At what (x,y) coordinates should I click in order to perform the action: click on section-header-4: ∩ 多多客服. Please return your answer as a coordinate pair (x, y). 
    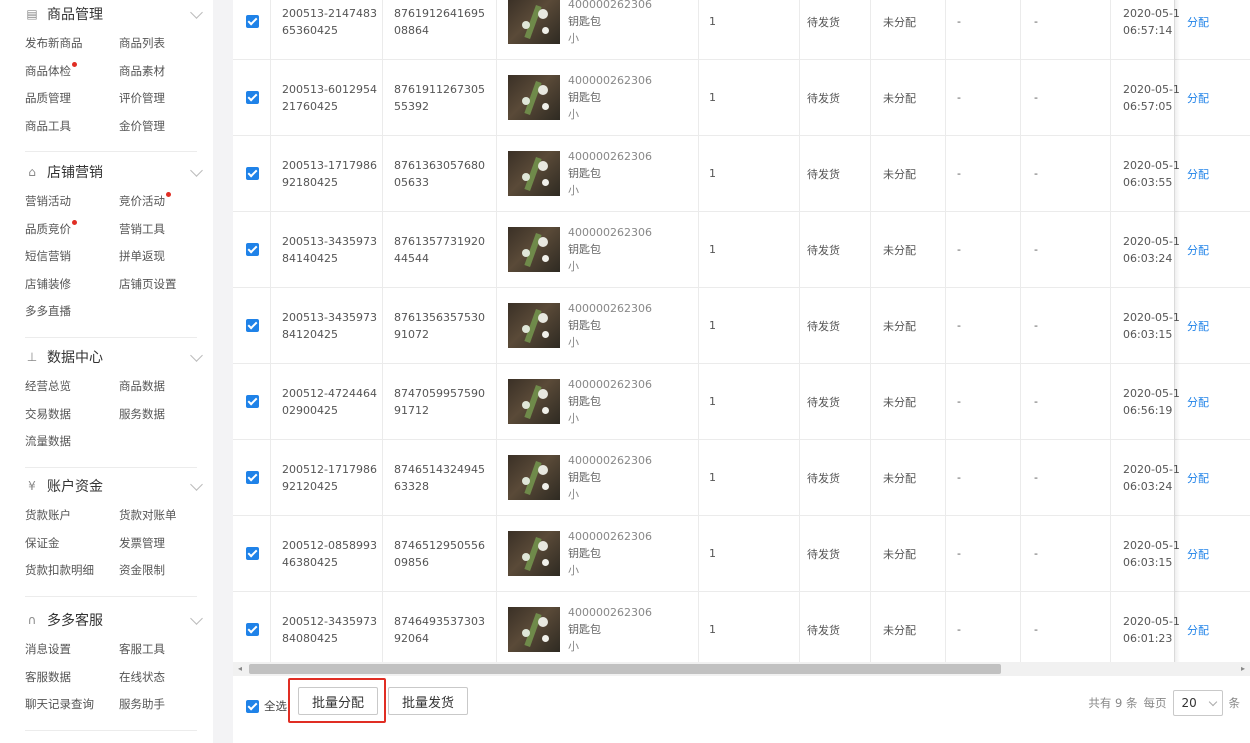
    Looking at the image, I should click on (115, 620).